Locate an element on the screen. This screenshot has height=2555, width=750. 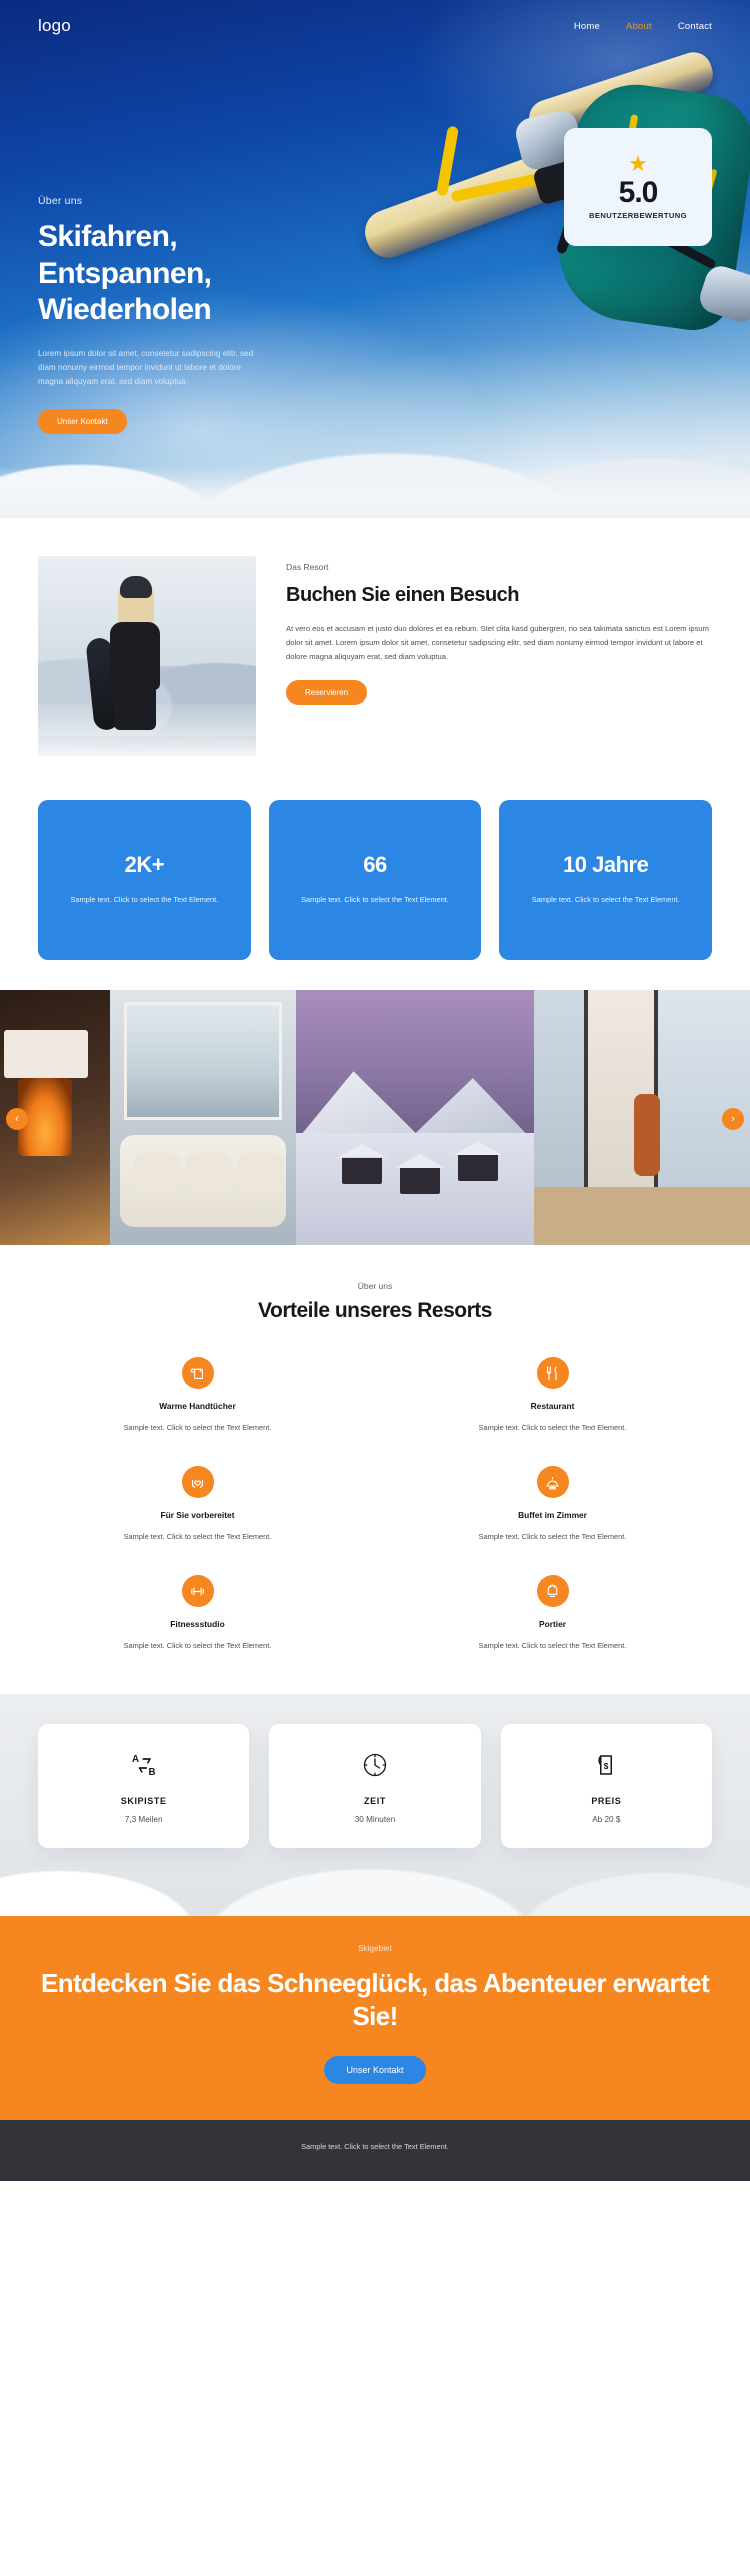
gallery-slide-cabins is located at coordinates (415, 1117).